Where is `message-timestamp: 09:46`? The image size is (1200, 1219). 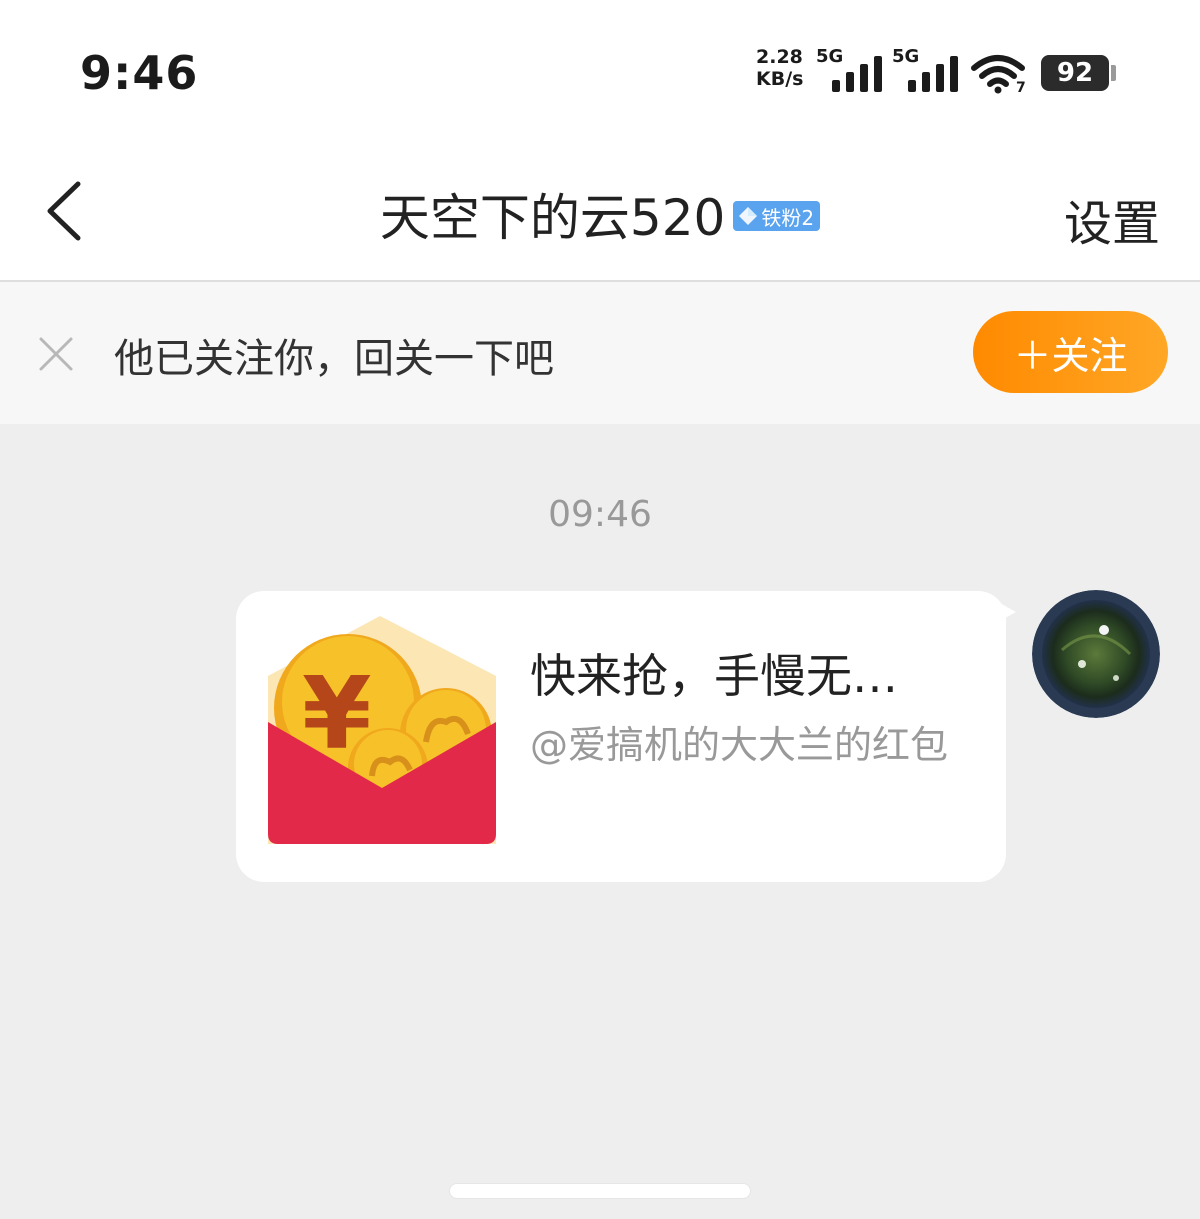 message-timestamp: 09:46 is located at coordinates (600, 514).